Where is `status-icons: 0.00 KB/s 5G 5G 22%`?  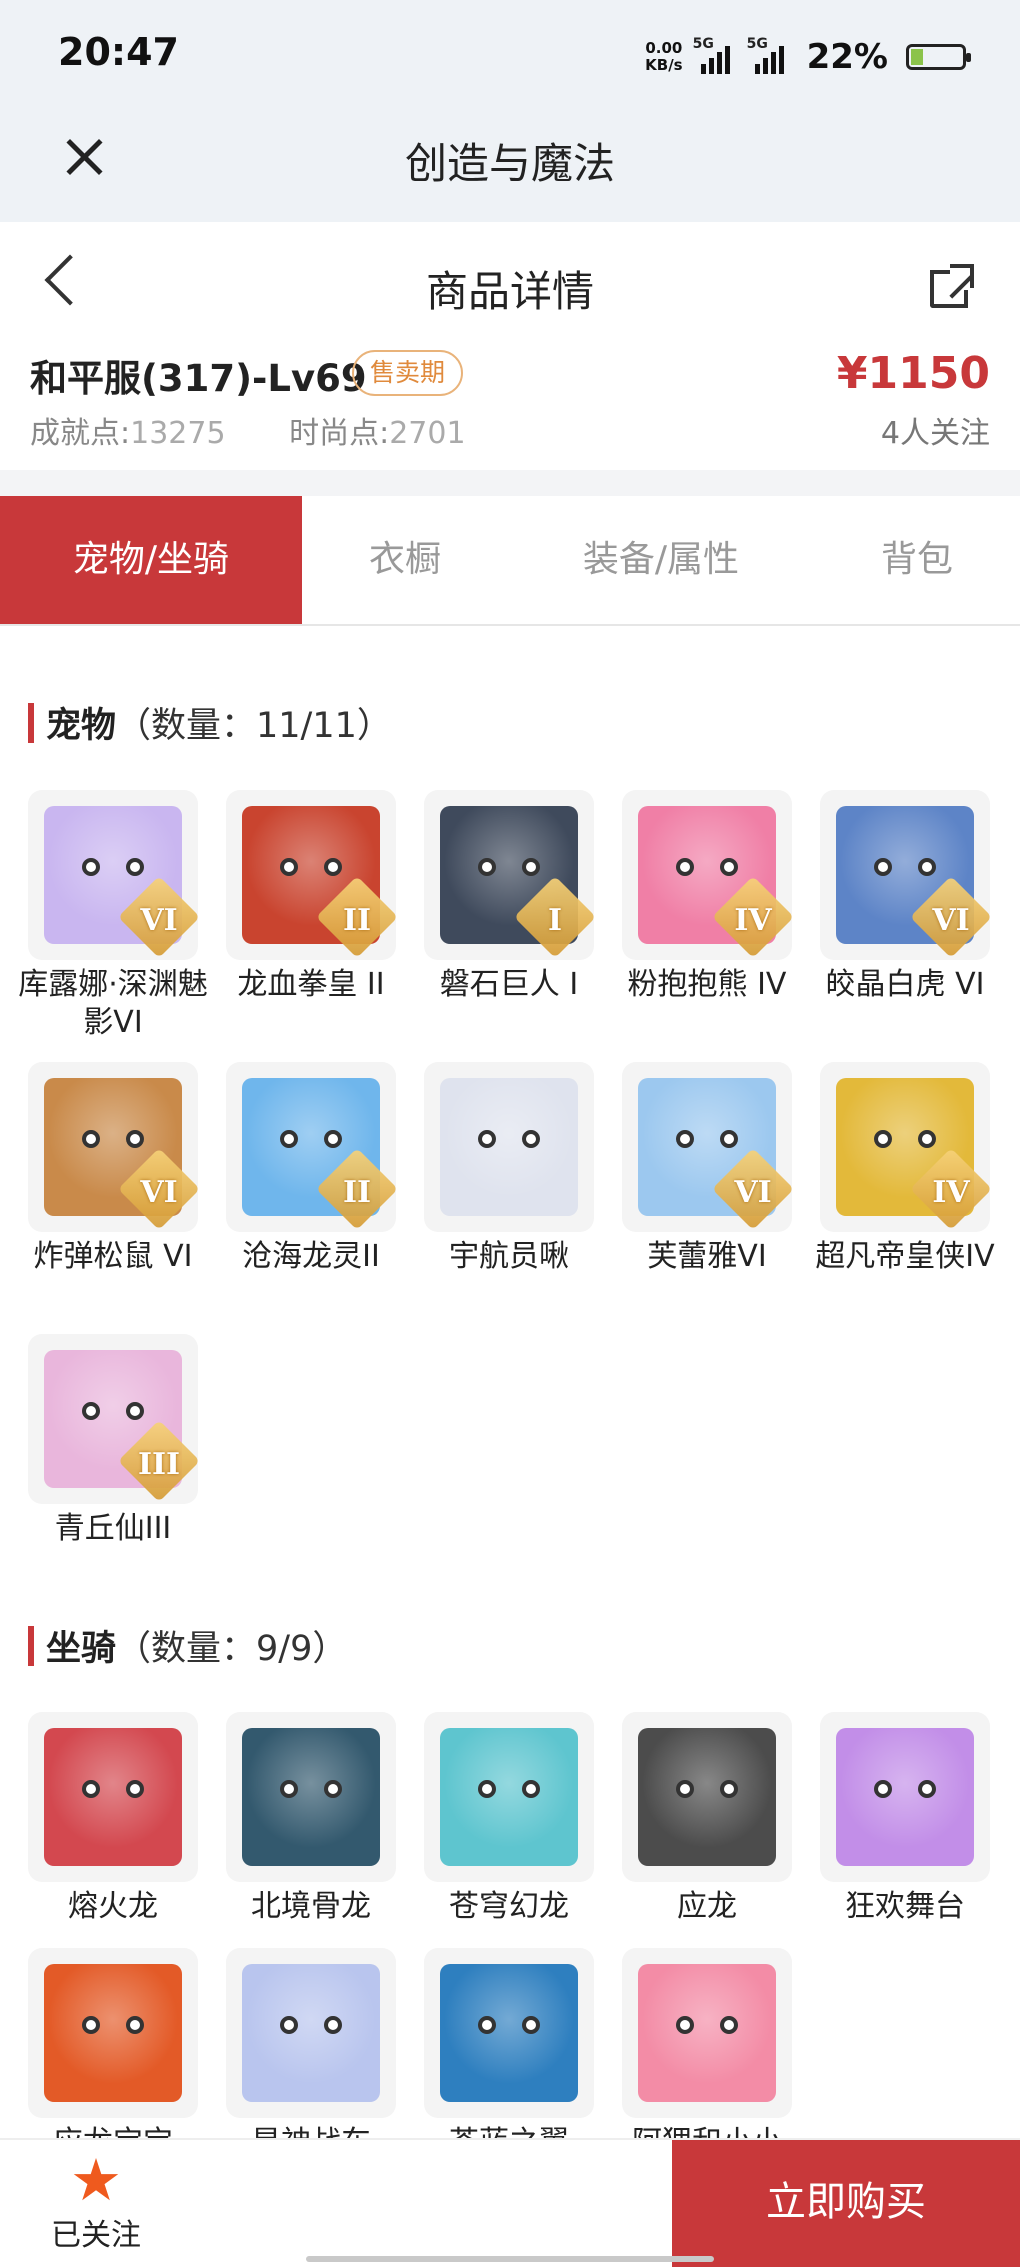 status-icons: 0.00 KB/s 5G 5G 22% is located at coordinates (808, 57).